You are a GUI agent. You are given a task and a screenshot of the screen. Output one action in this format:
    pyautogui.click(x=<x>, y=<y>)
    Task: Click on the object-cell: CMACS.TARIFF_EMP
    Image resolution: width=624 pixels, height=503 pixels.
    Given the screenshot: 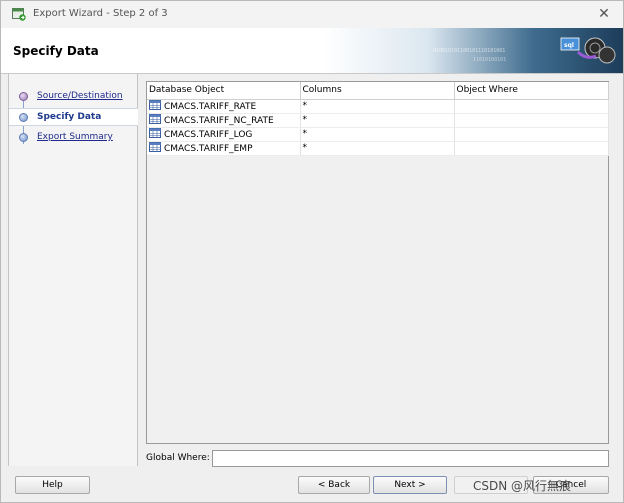 What is the action you would take?
    pyautogui.click(x=224, y=148)
    